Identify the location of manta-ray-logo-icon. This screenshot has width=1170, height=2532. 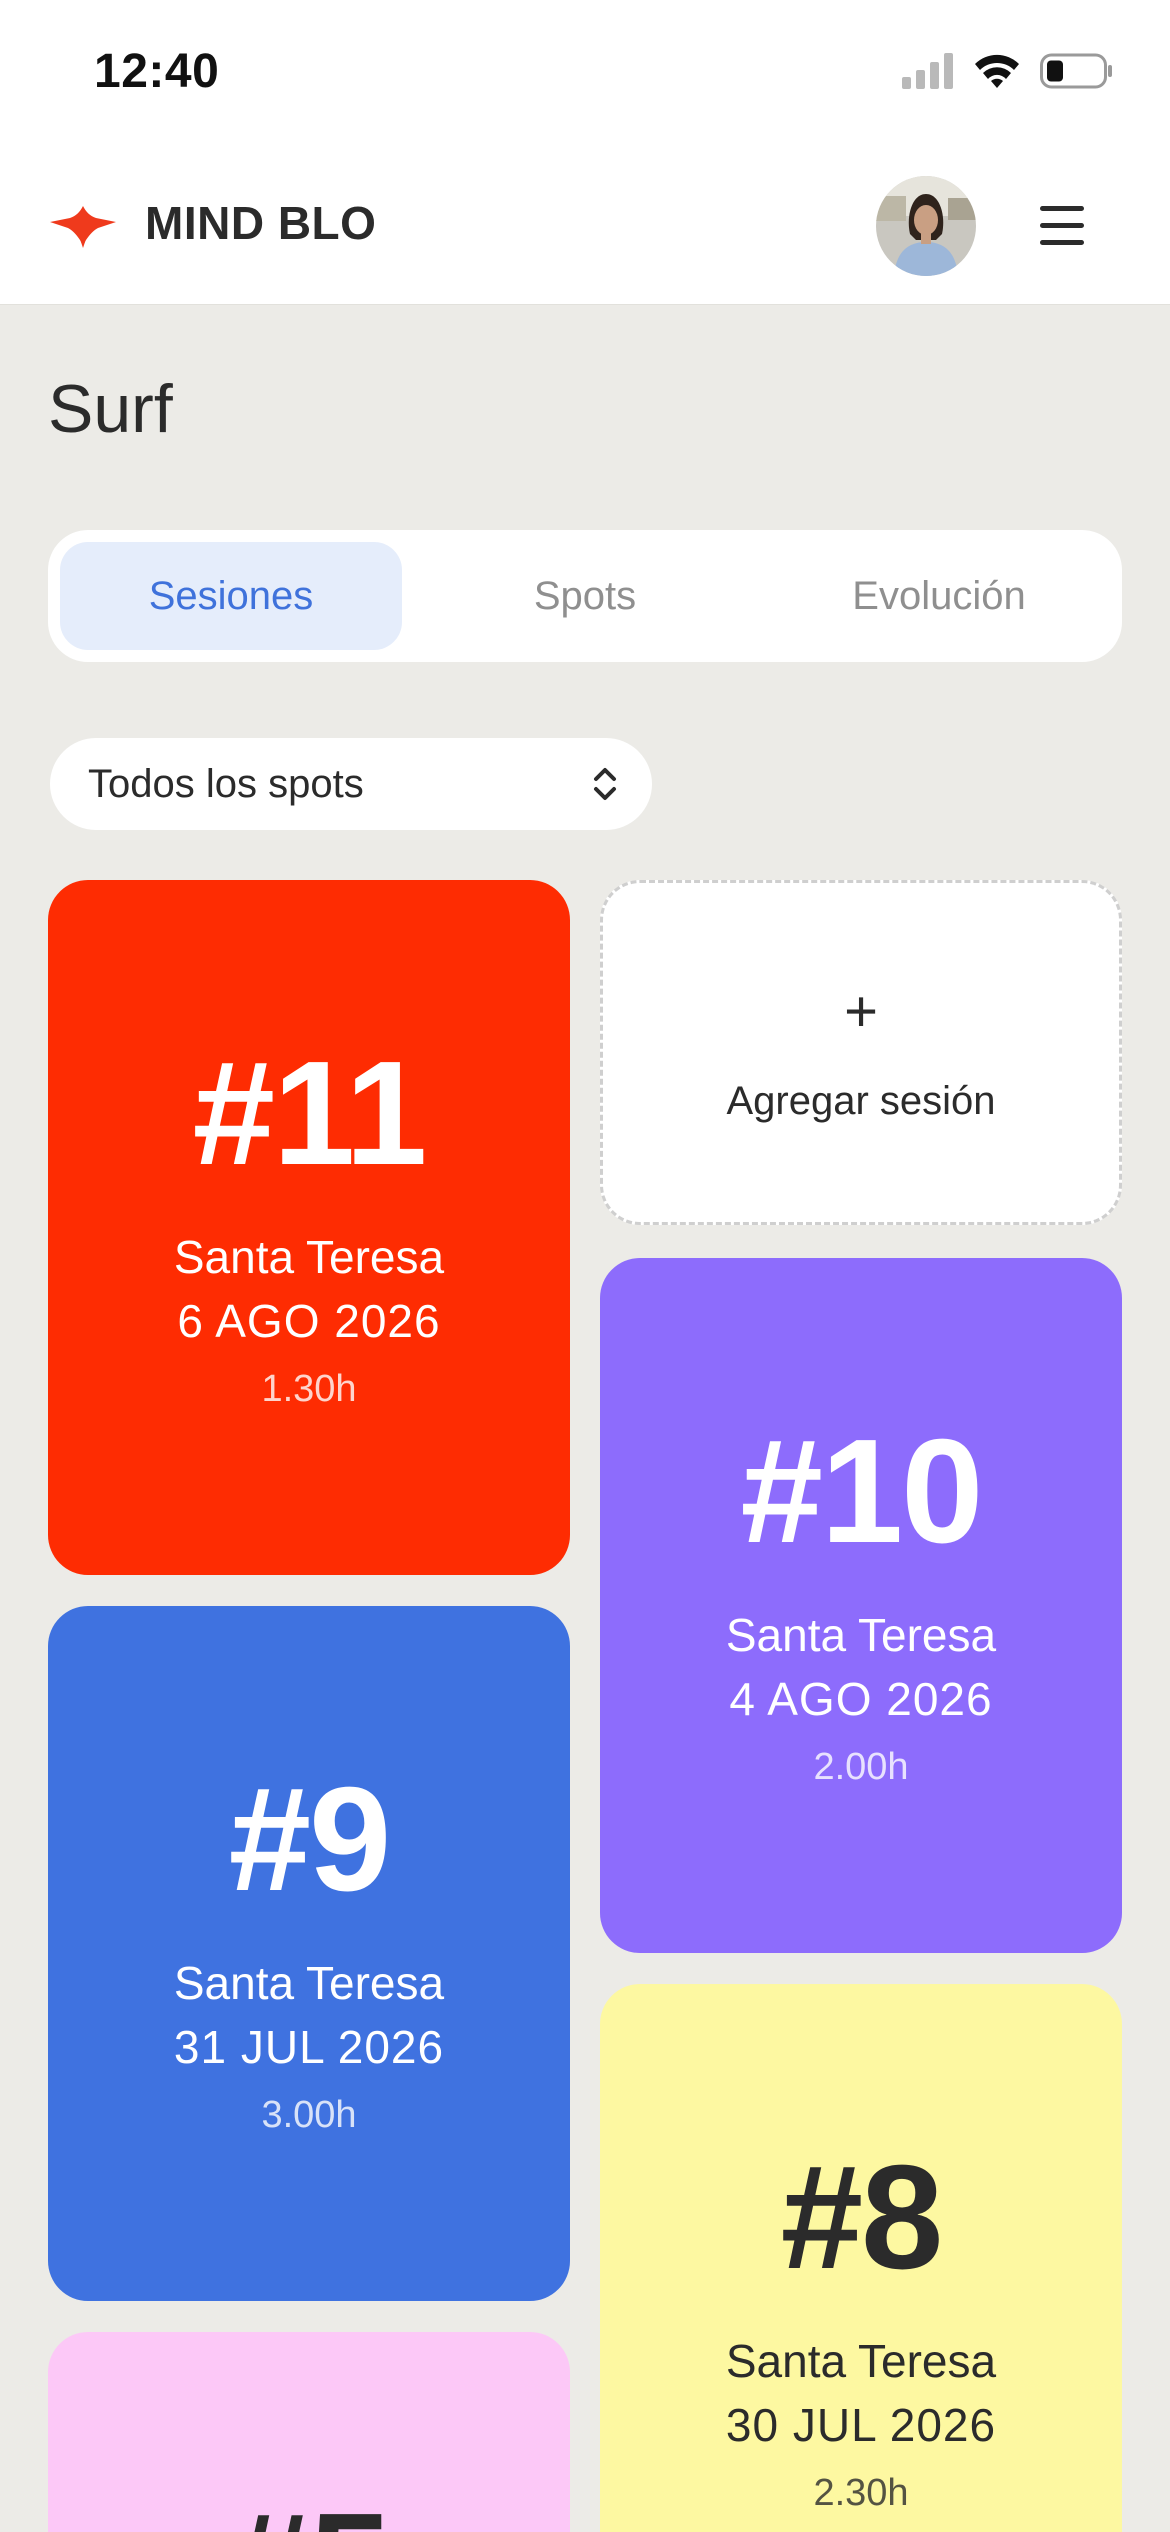
(83, 225).